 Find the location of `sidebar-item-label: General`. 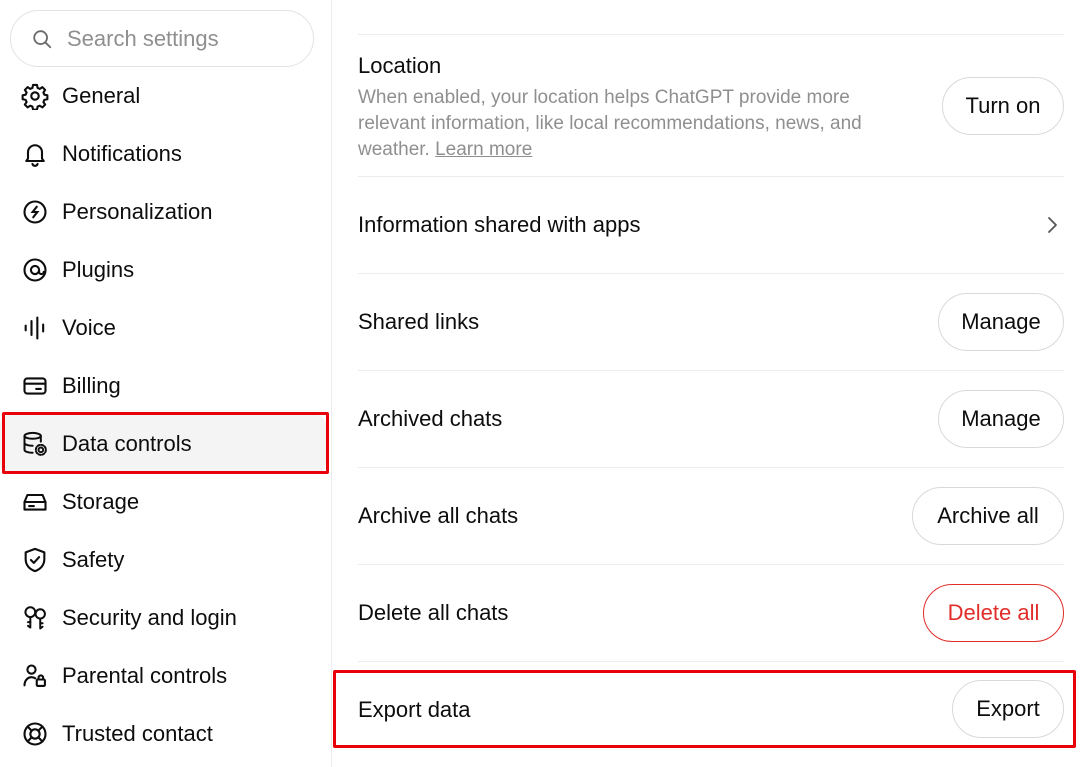

sidebar-item-label: General is located at coordinates (101, 95).